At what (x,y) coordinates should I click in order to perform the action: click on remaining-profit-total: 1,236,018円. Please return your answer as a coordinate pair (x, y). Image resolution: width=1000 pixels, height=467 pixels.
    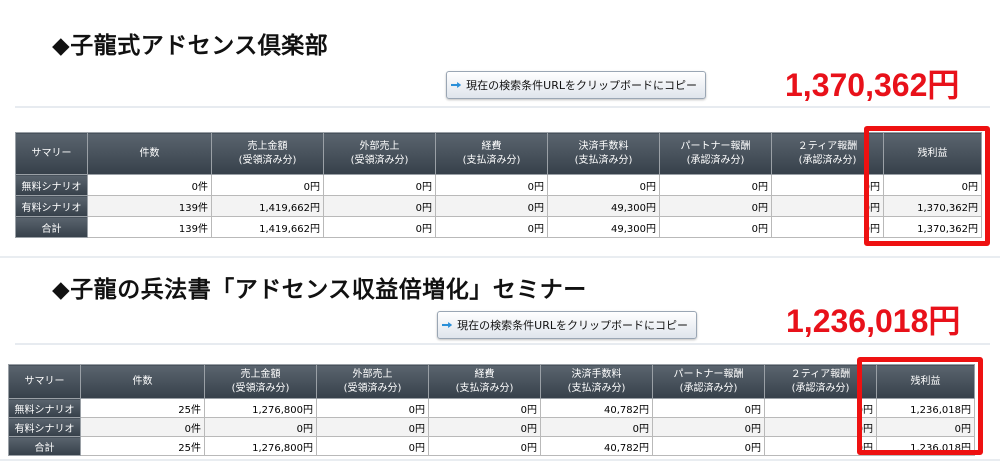
    Looking at the image, I should click on (873, 321).